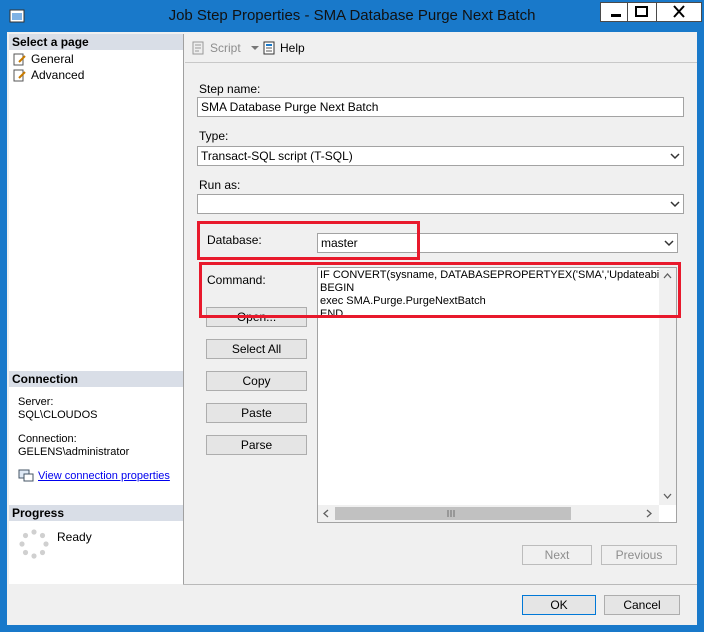  Describe the element at coordinates (58, 415) in the screenshot. I see `server-value: SQL\CLOUDOS` at that location.